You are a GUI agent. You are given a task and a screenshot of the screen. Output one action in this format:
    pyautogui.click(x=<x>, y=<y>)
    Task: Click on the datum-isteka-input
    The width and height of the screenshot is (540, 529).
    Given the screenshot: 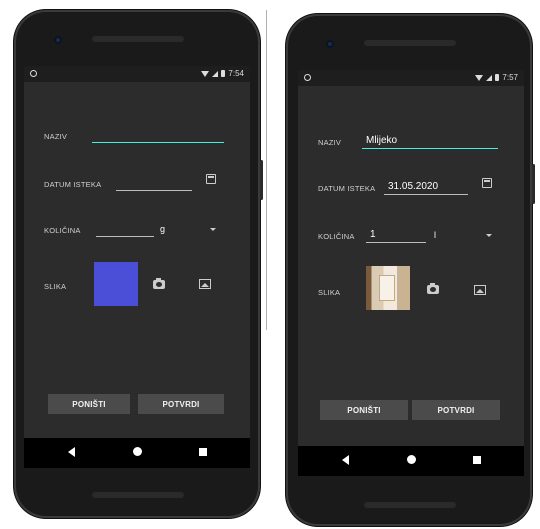 What is the action you would take?
    pyautogui.click(x=154, y=183)
    